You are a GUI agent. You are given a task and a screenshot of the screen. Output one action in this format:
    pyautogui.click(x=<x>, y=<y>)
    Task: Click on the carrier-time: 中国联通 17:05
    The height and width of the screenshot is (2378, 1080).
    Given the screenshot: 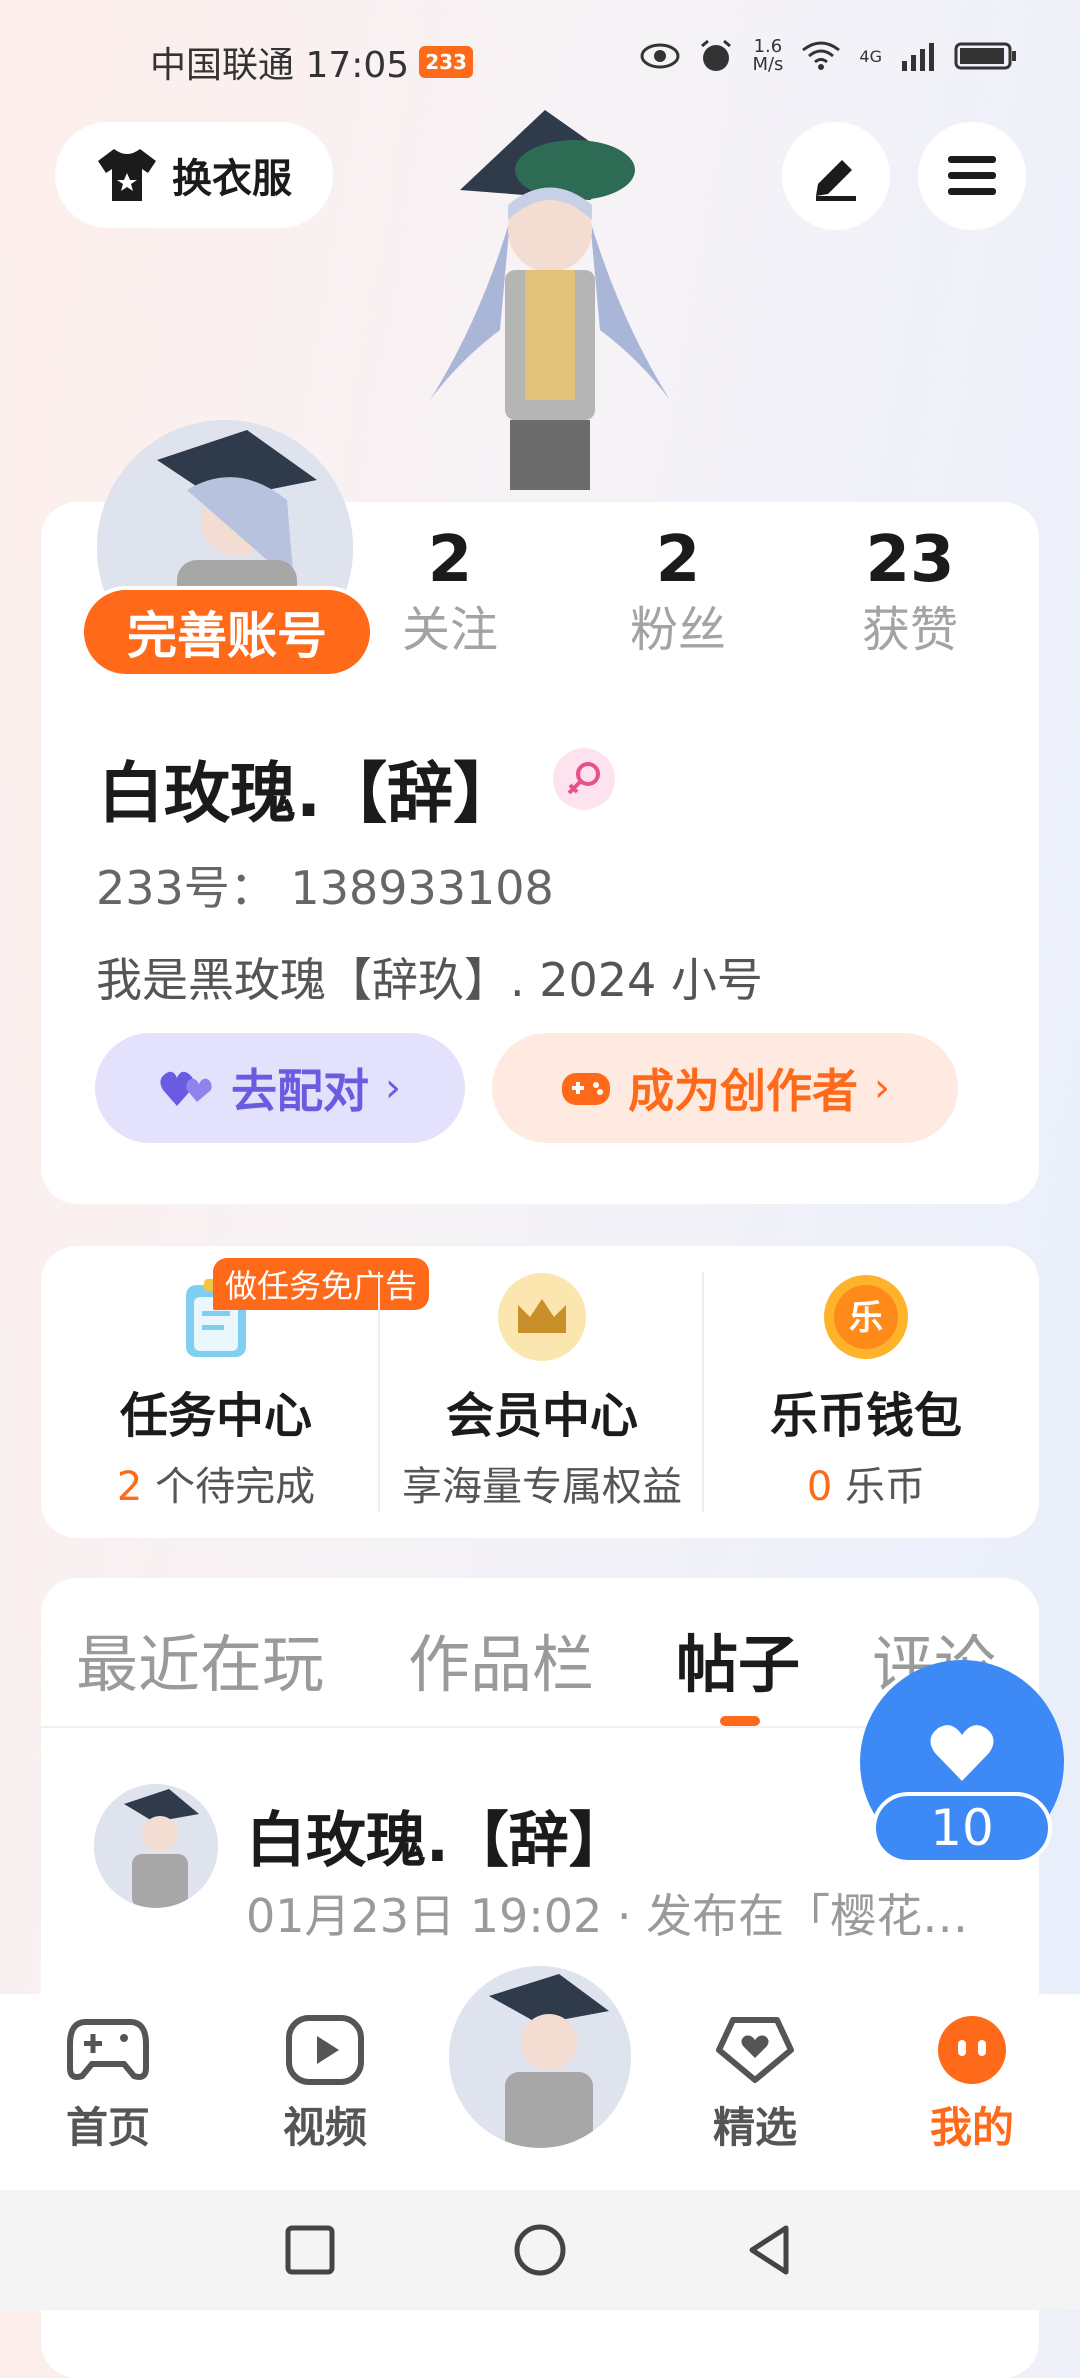 What is the action you would take?
    pyautogui.click(x=280, y=65)
    